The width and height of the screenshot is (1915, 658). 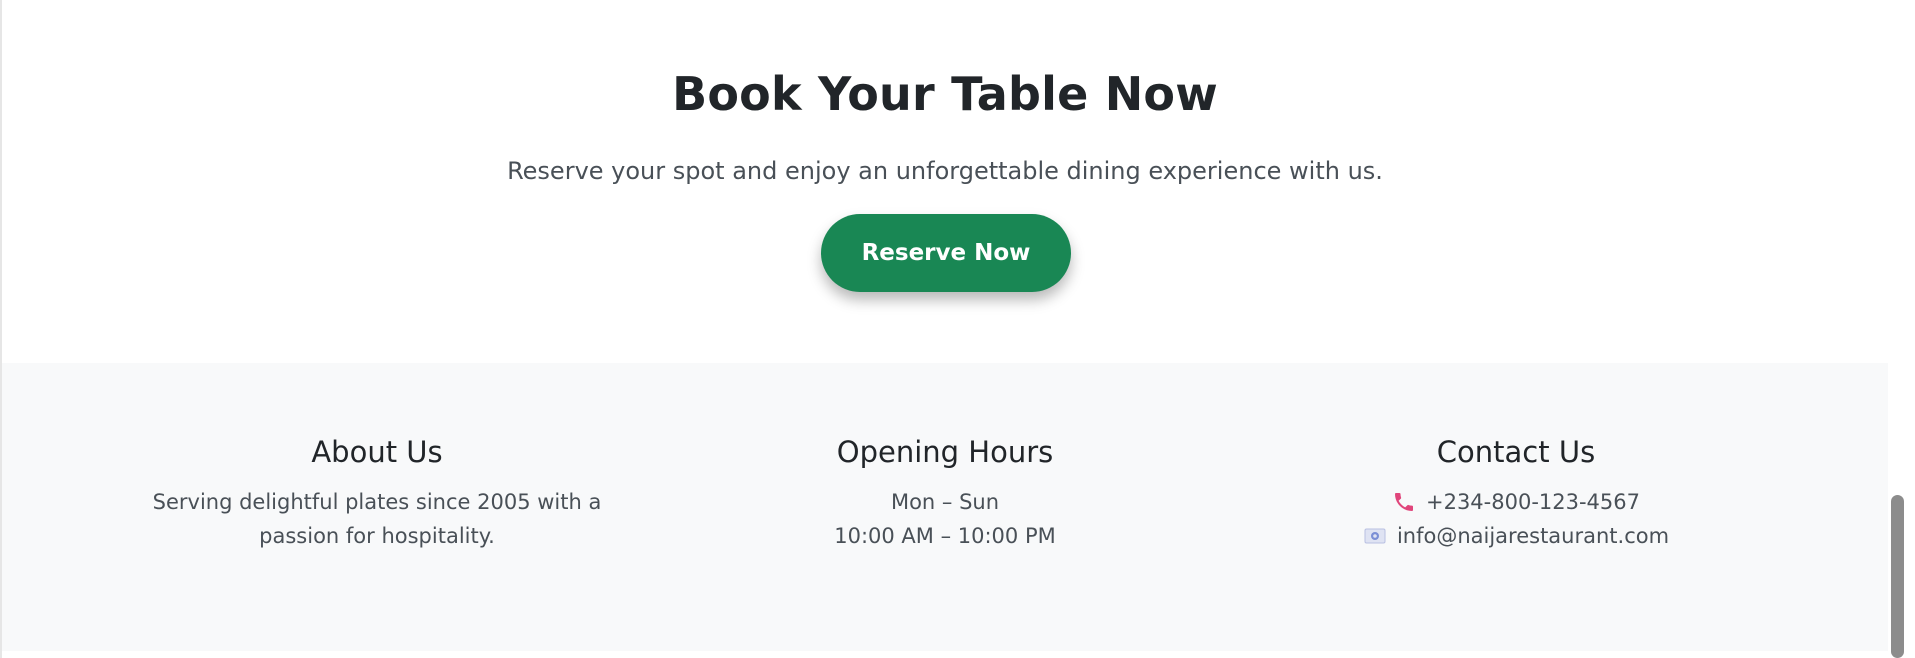 I want to click on contact-phone-text: +234-800-123-4567, so click(x=1533, y=502).